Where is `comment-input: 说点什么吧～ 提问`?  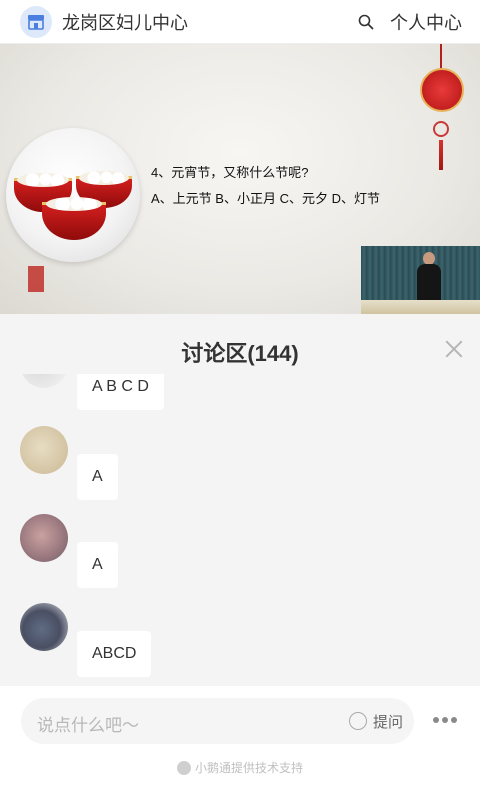 comment-input: 说点什么吧～ 提问 is located at coordinates (217, 721).